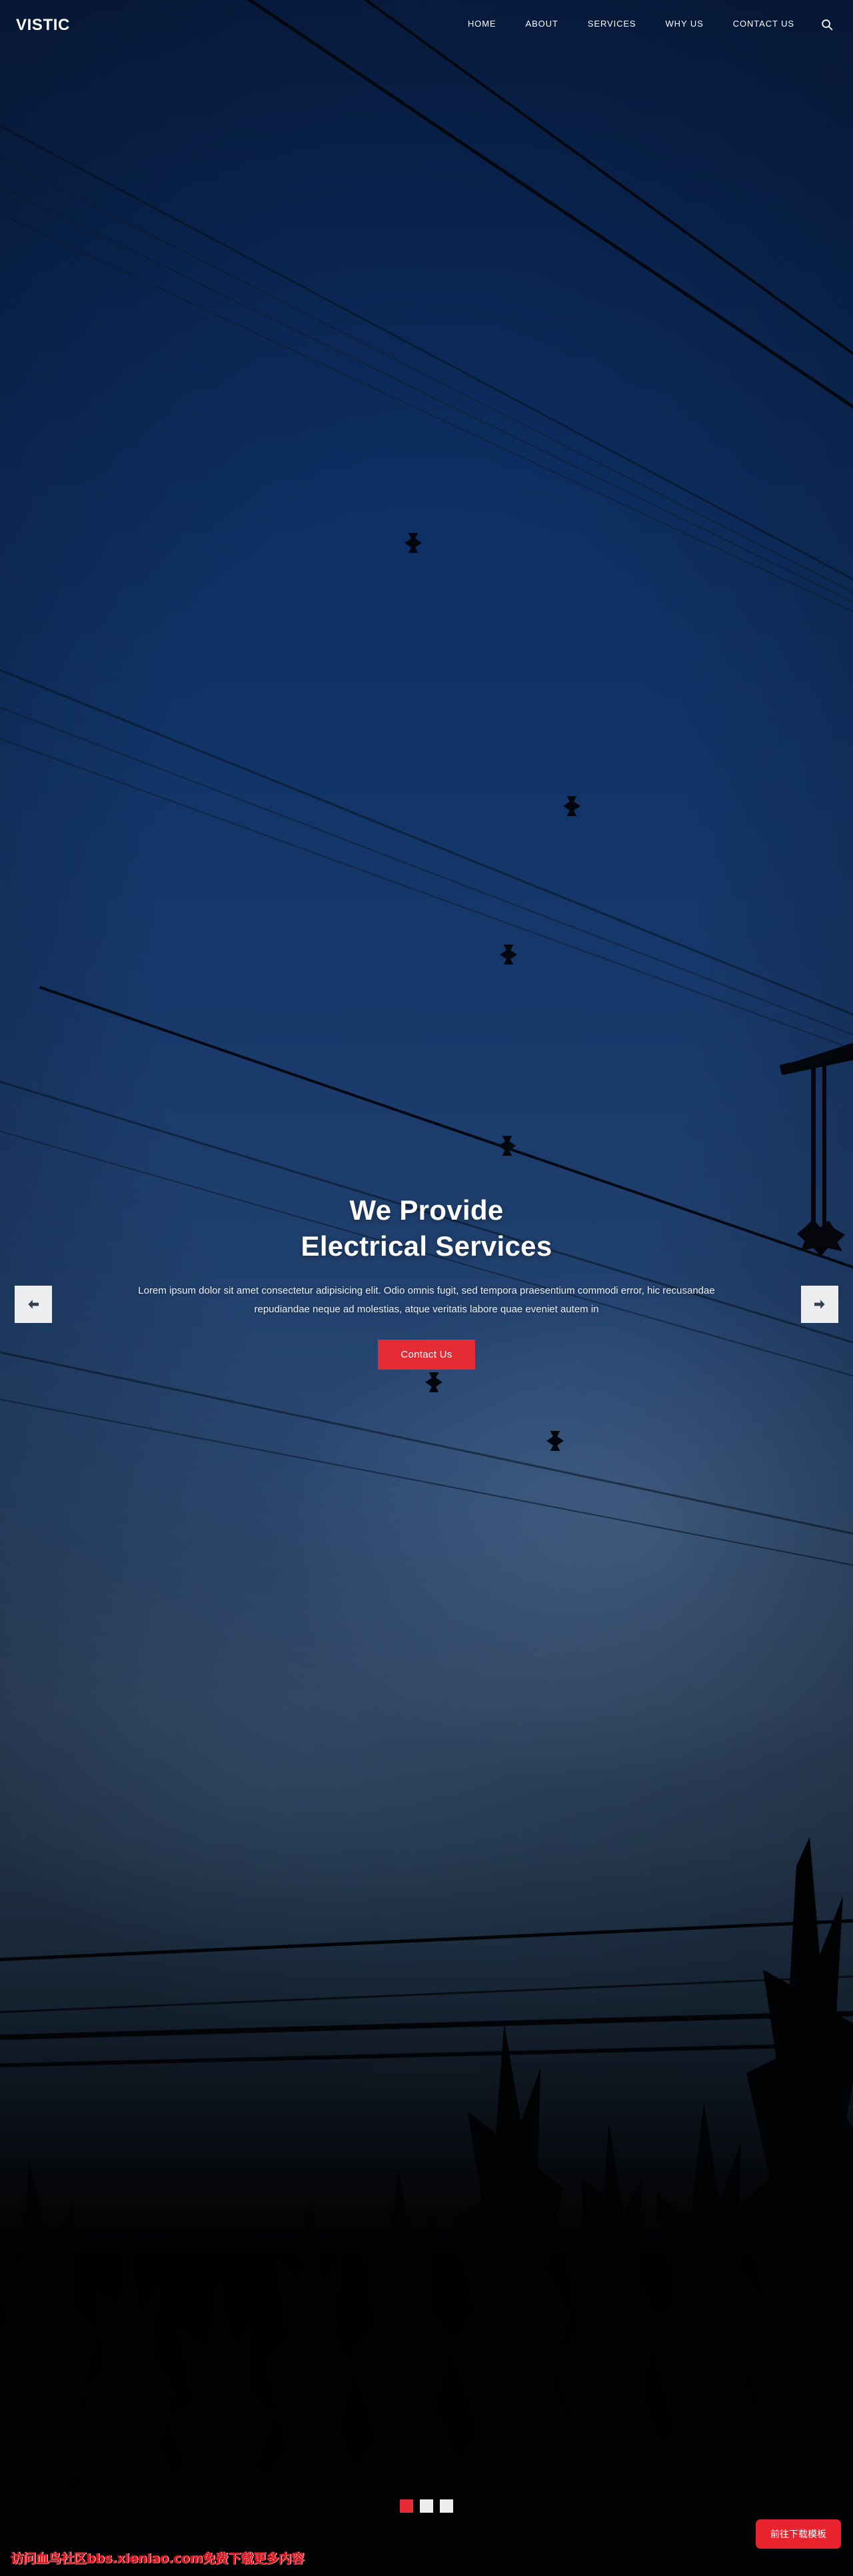  Describe the element at coordinates (763, 24) in the screenshot. I see `nav-item-contact-us: CONTACT US` at that location.